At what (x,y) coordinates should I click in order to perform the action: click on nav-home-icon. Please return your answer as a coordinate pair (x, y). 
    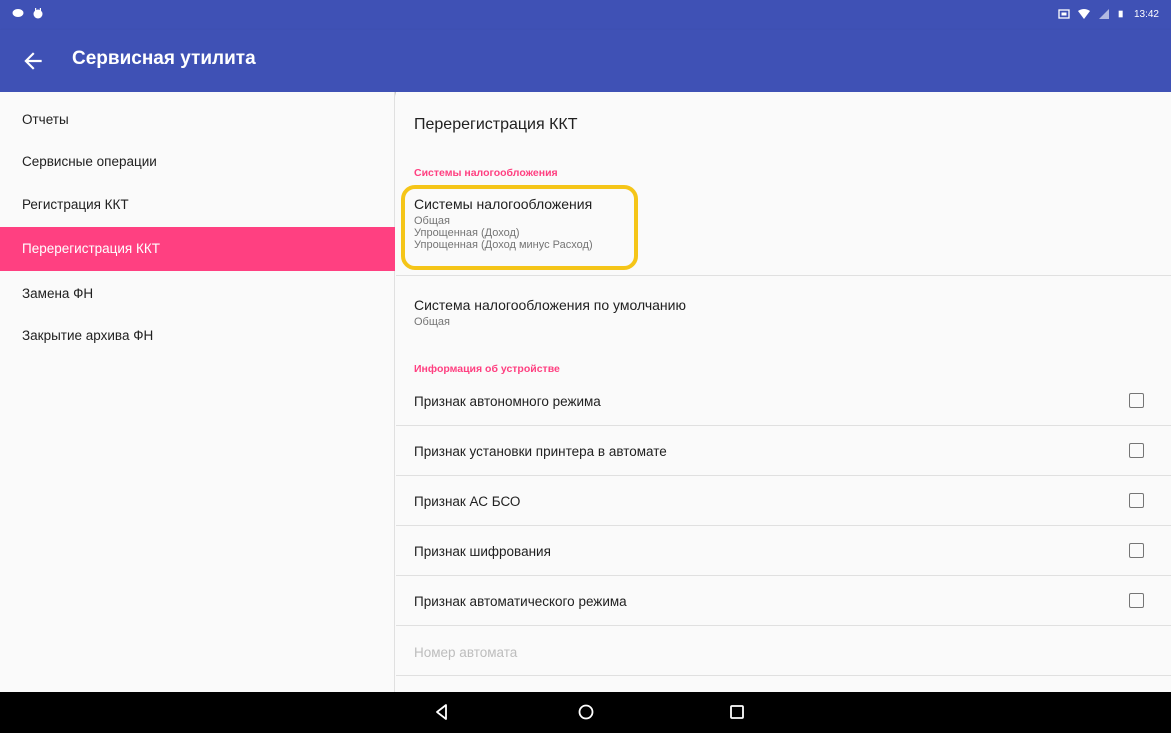
    Looking at the image, I should click on (586, 712).